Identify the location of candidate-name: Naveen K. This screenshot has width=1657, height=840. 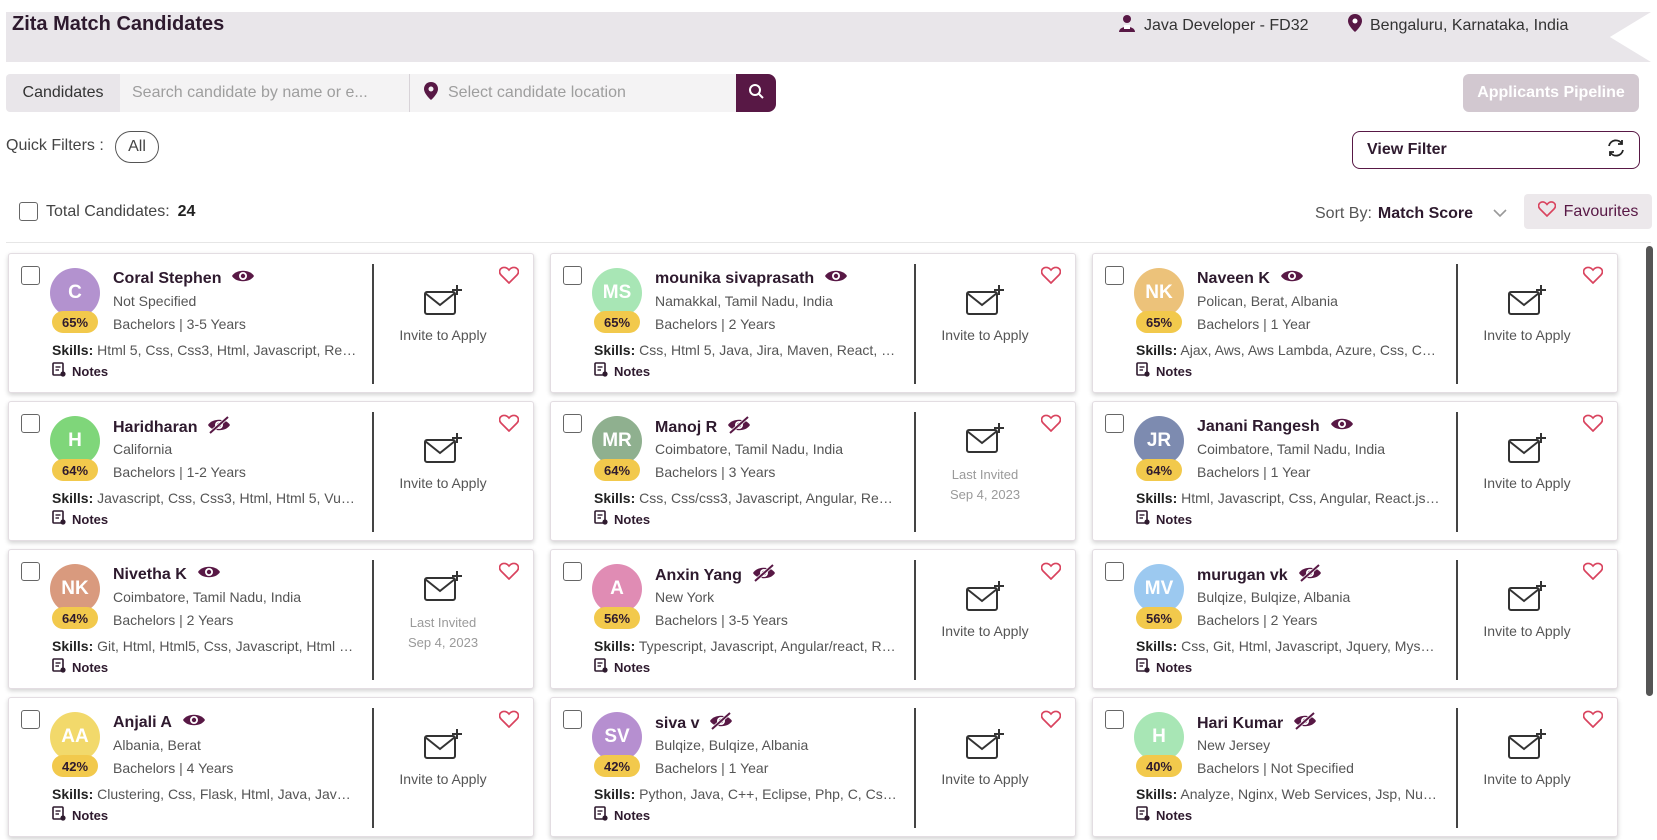
(1233, 279).